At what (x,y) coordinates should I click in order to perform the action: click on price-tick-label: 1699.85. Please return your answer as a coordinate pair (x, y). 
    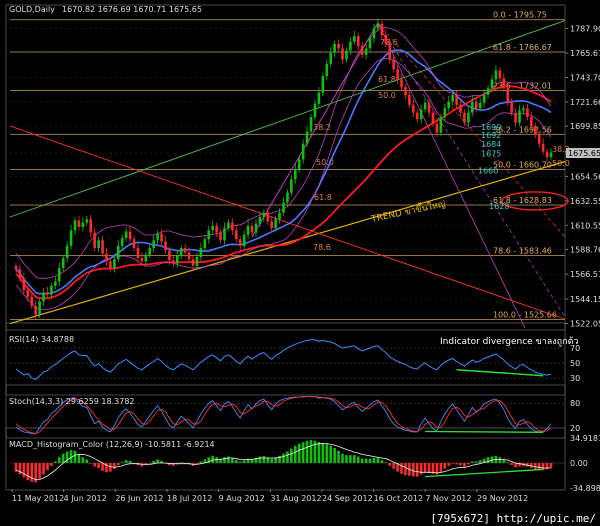
    Looking at the image, I should click on (585, 126).